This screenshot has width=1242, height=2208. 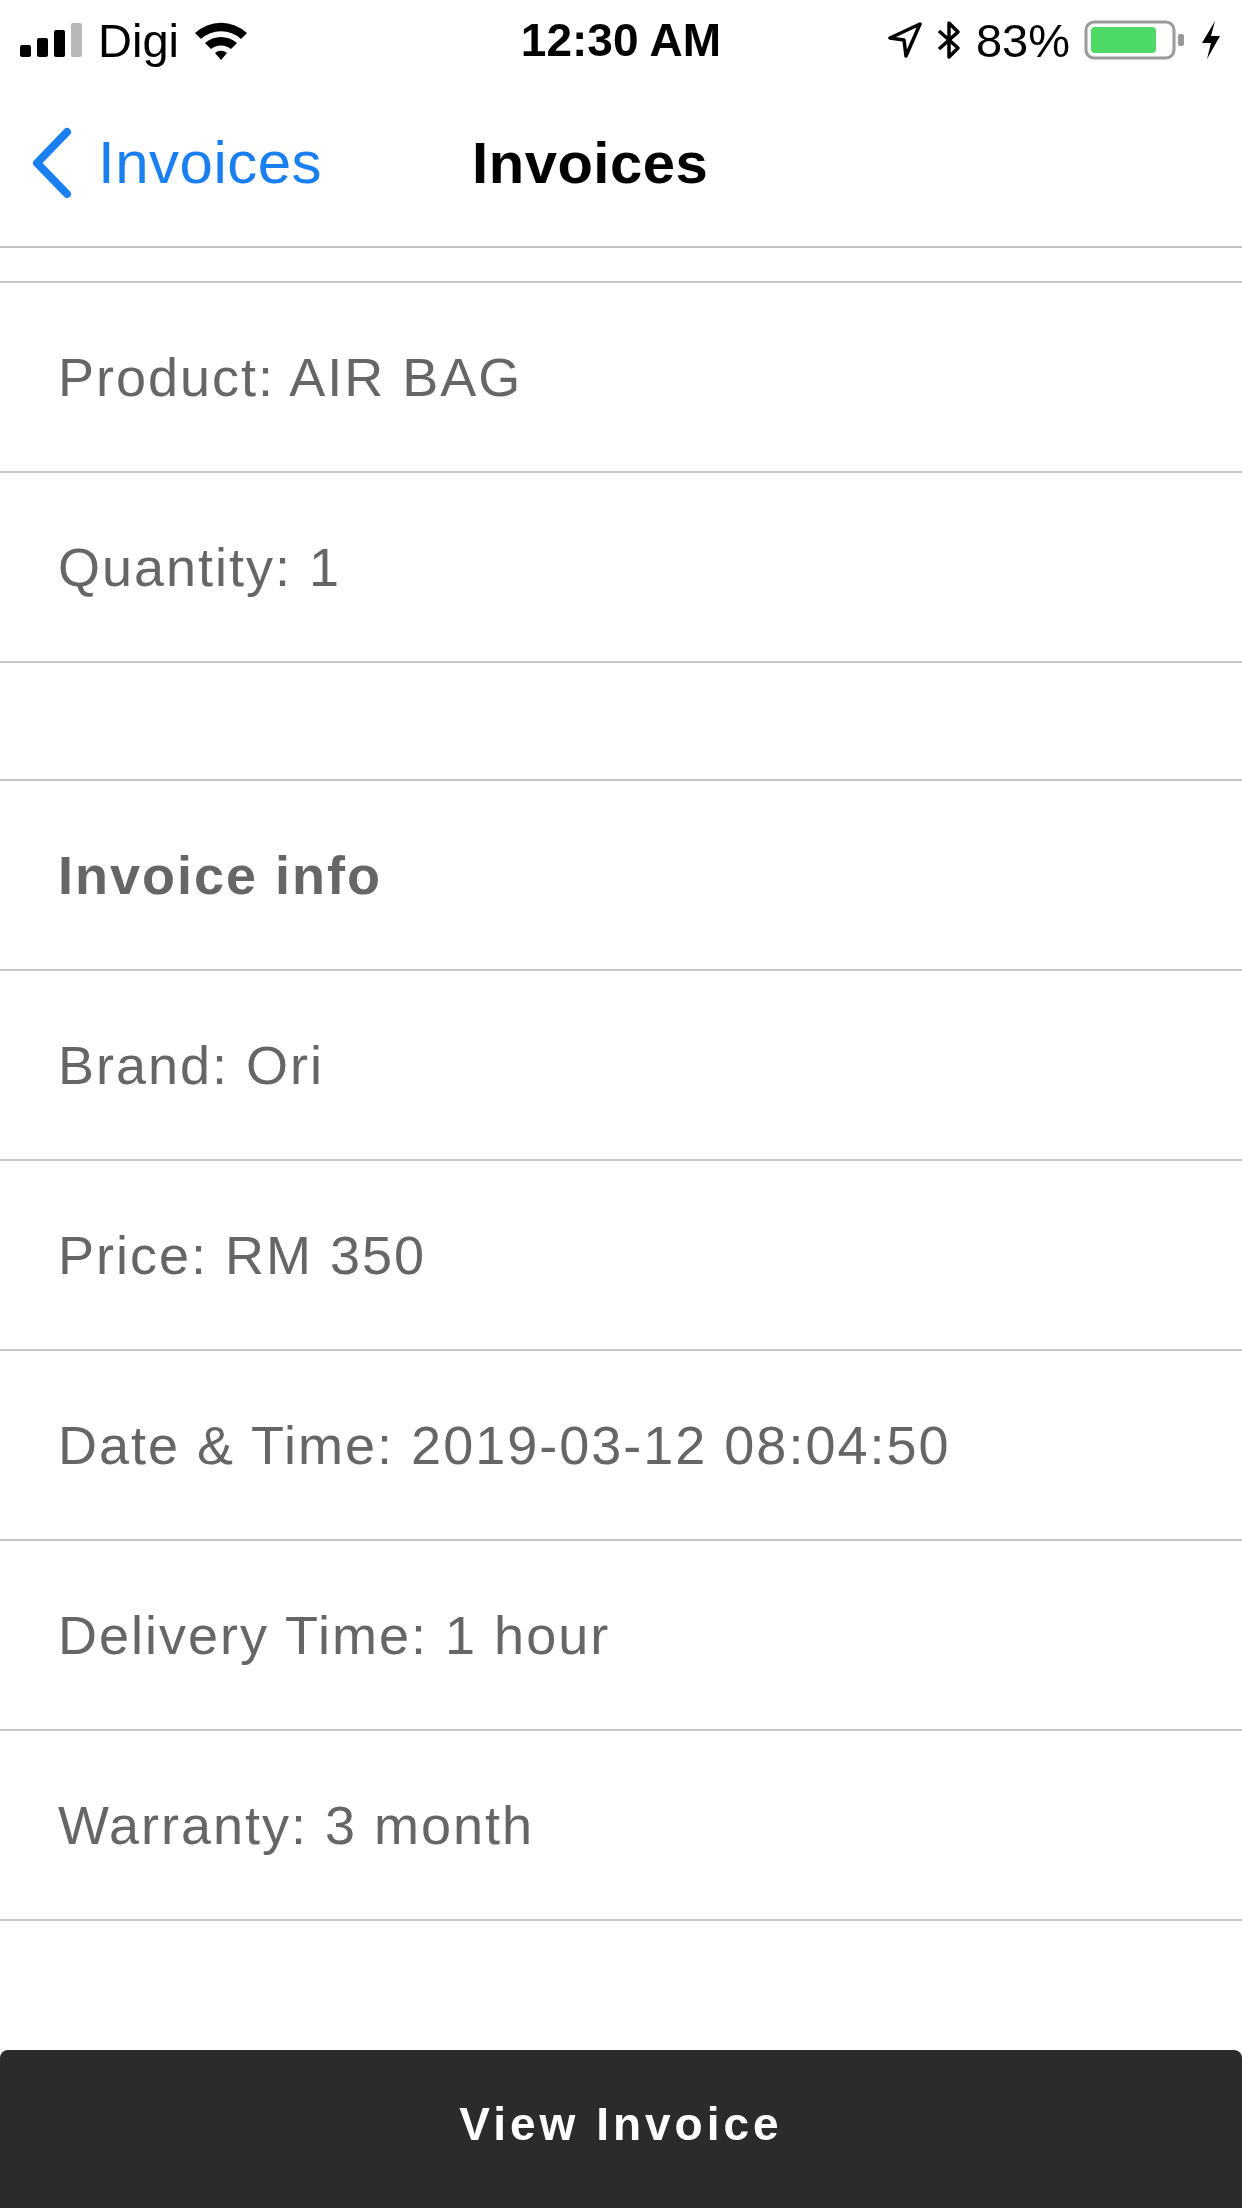 What do you see at coordinates (1135, 40) in the screenshot?
I see `battery-icon` at bounding box center [1135, 40].